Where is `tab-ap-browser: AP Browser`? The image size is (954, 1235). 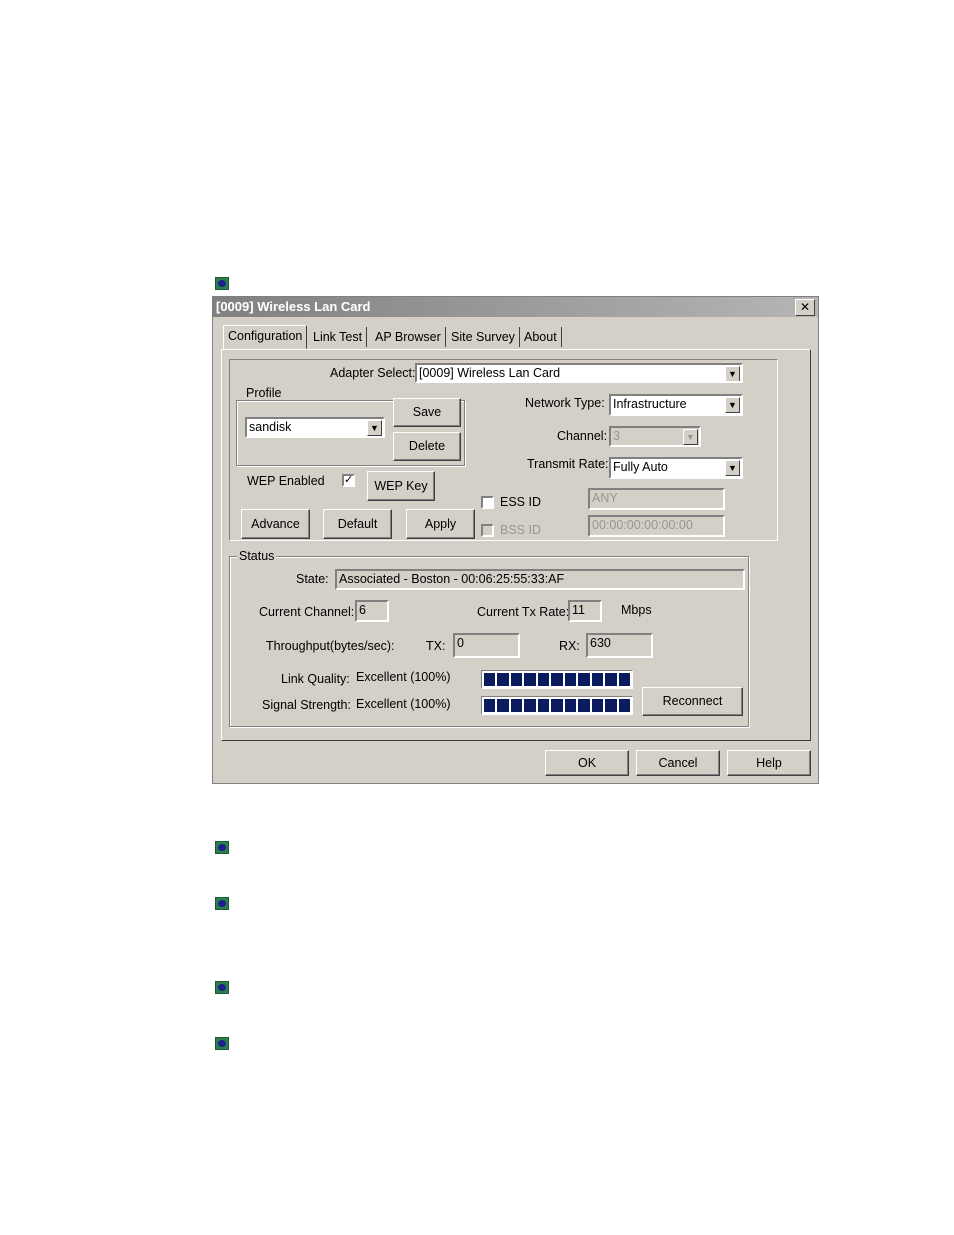
tab-ap-browser: AP Browser is located at coordinates (408, 337).